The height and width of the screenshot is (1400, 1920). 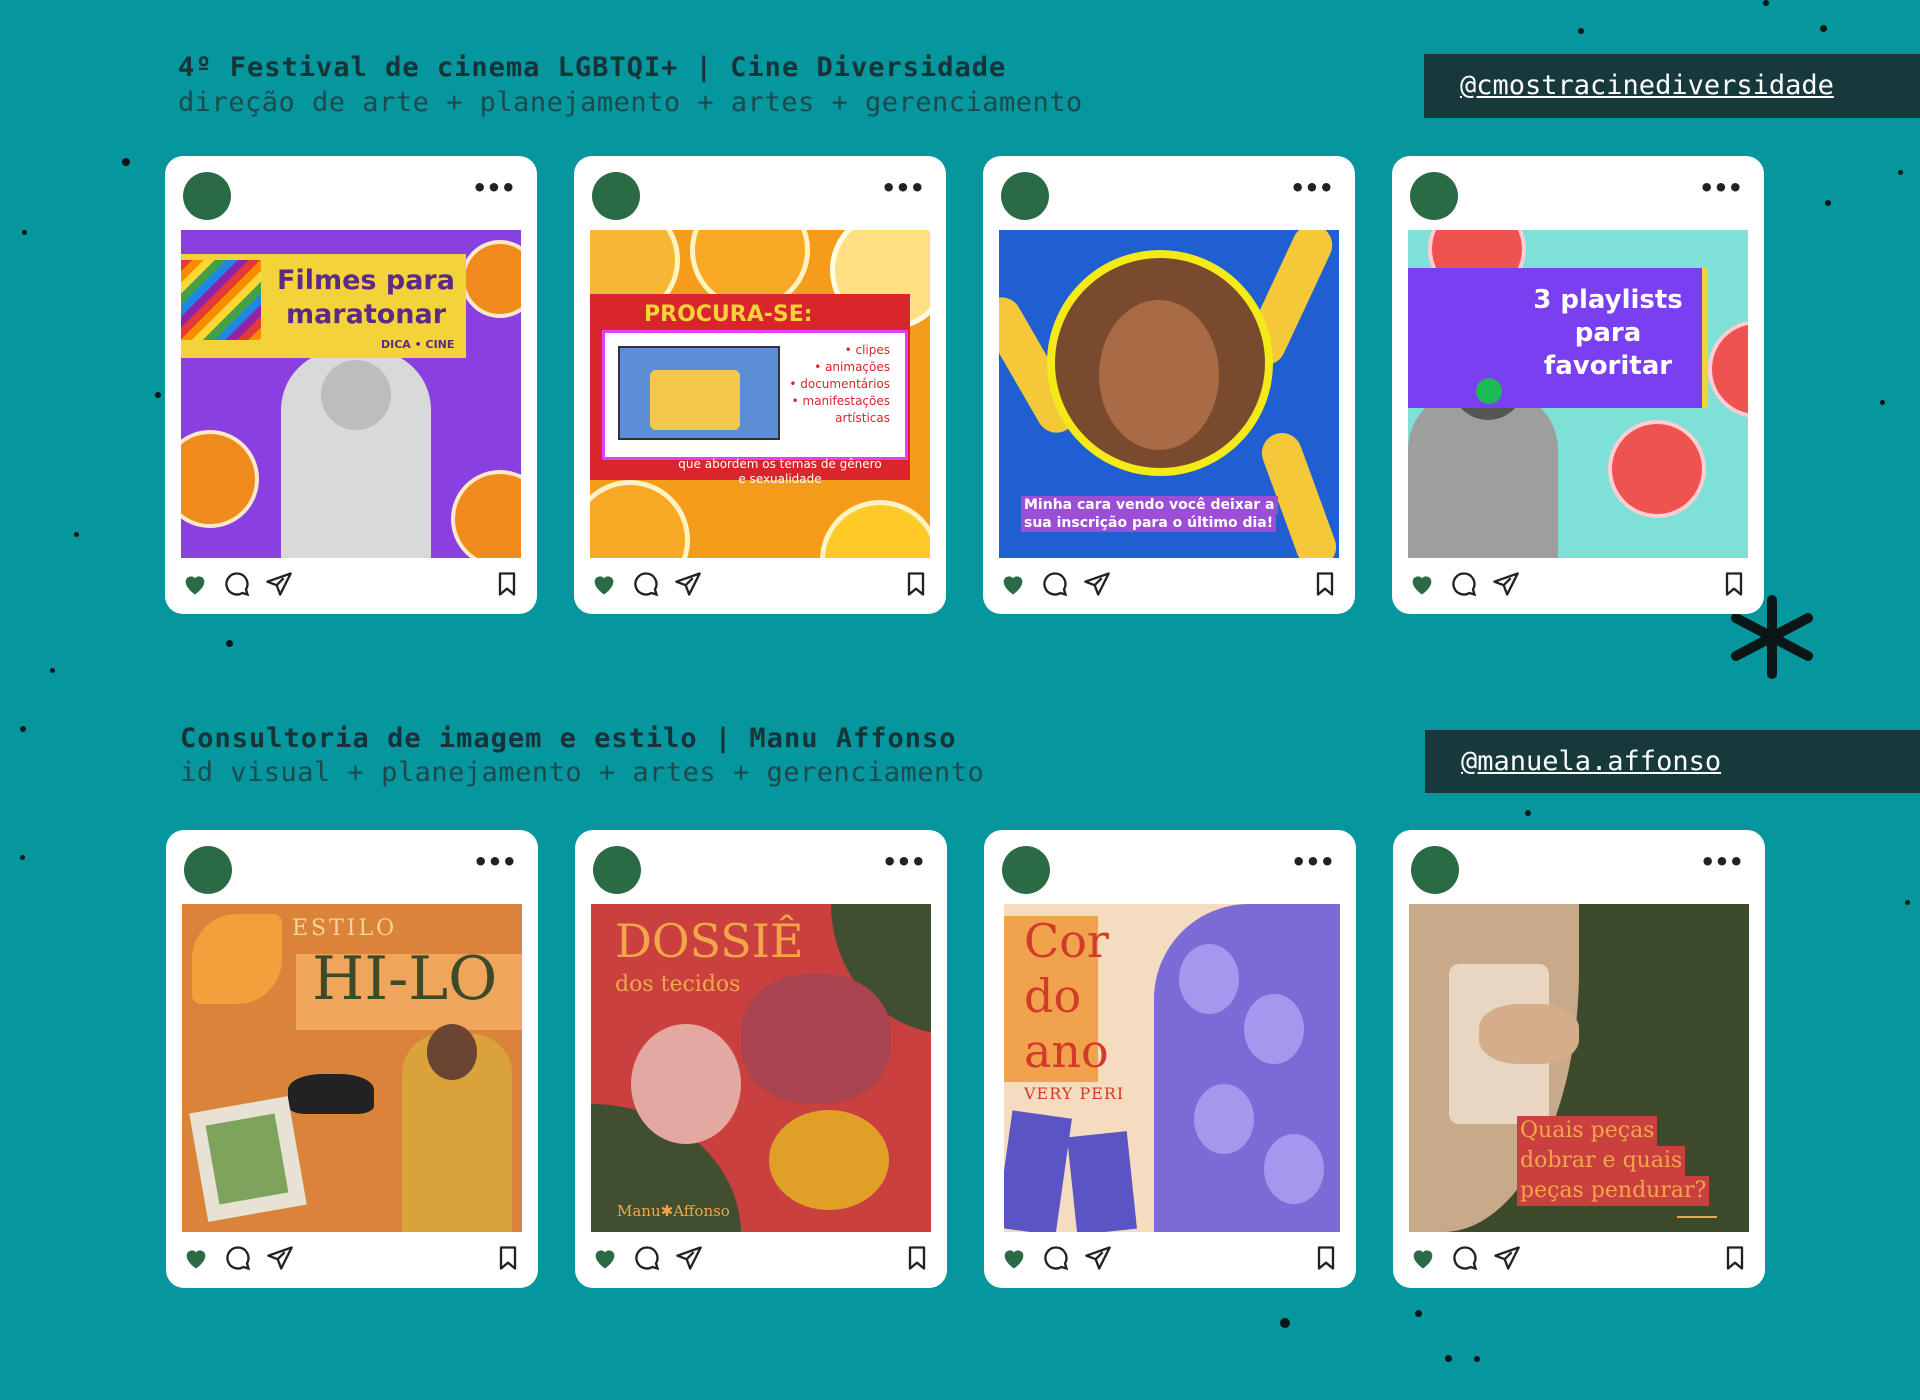 I want to click on post-headline: maratonar, so click(x=366, y=314).